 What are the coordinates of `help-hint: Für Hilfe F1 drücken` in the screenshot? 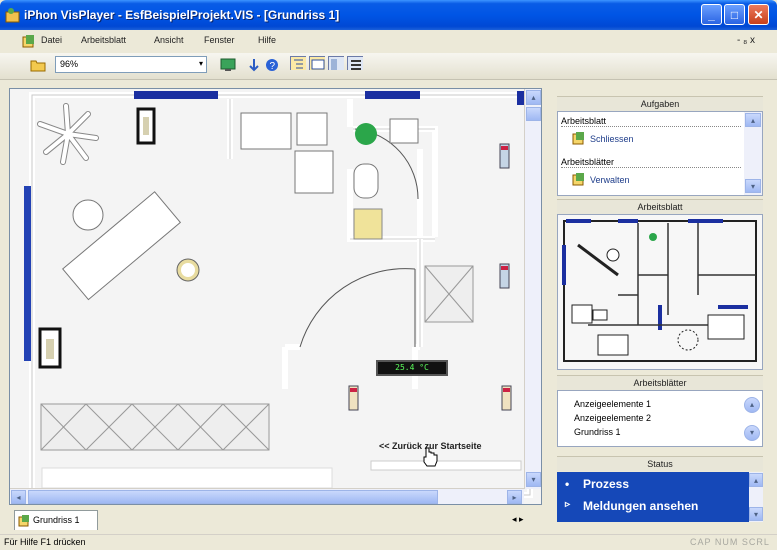 It's located at (45, 542).